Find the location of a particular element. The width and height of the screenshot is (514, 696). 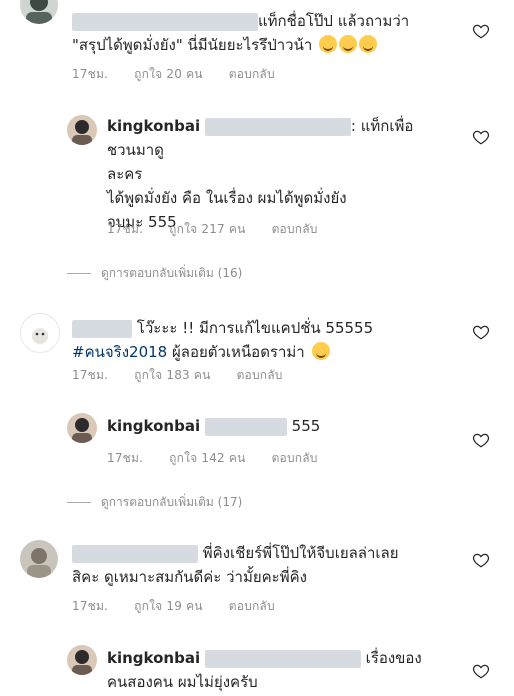

hashtag-link: #คนจริง2018 is located at coordinates (119, 352).